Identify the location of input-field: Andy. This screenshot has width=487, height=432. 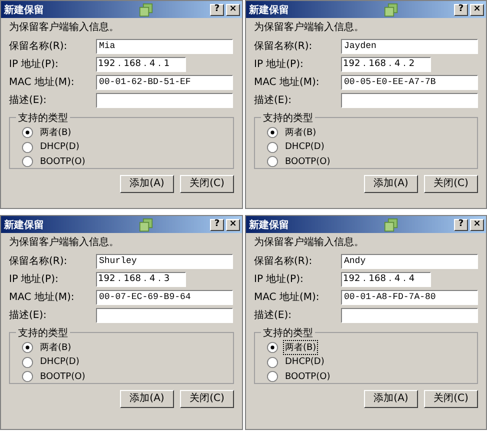
(409, 261).